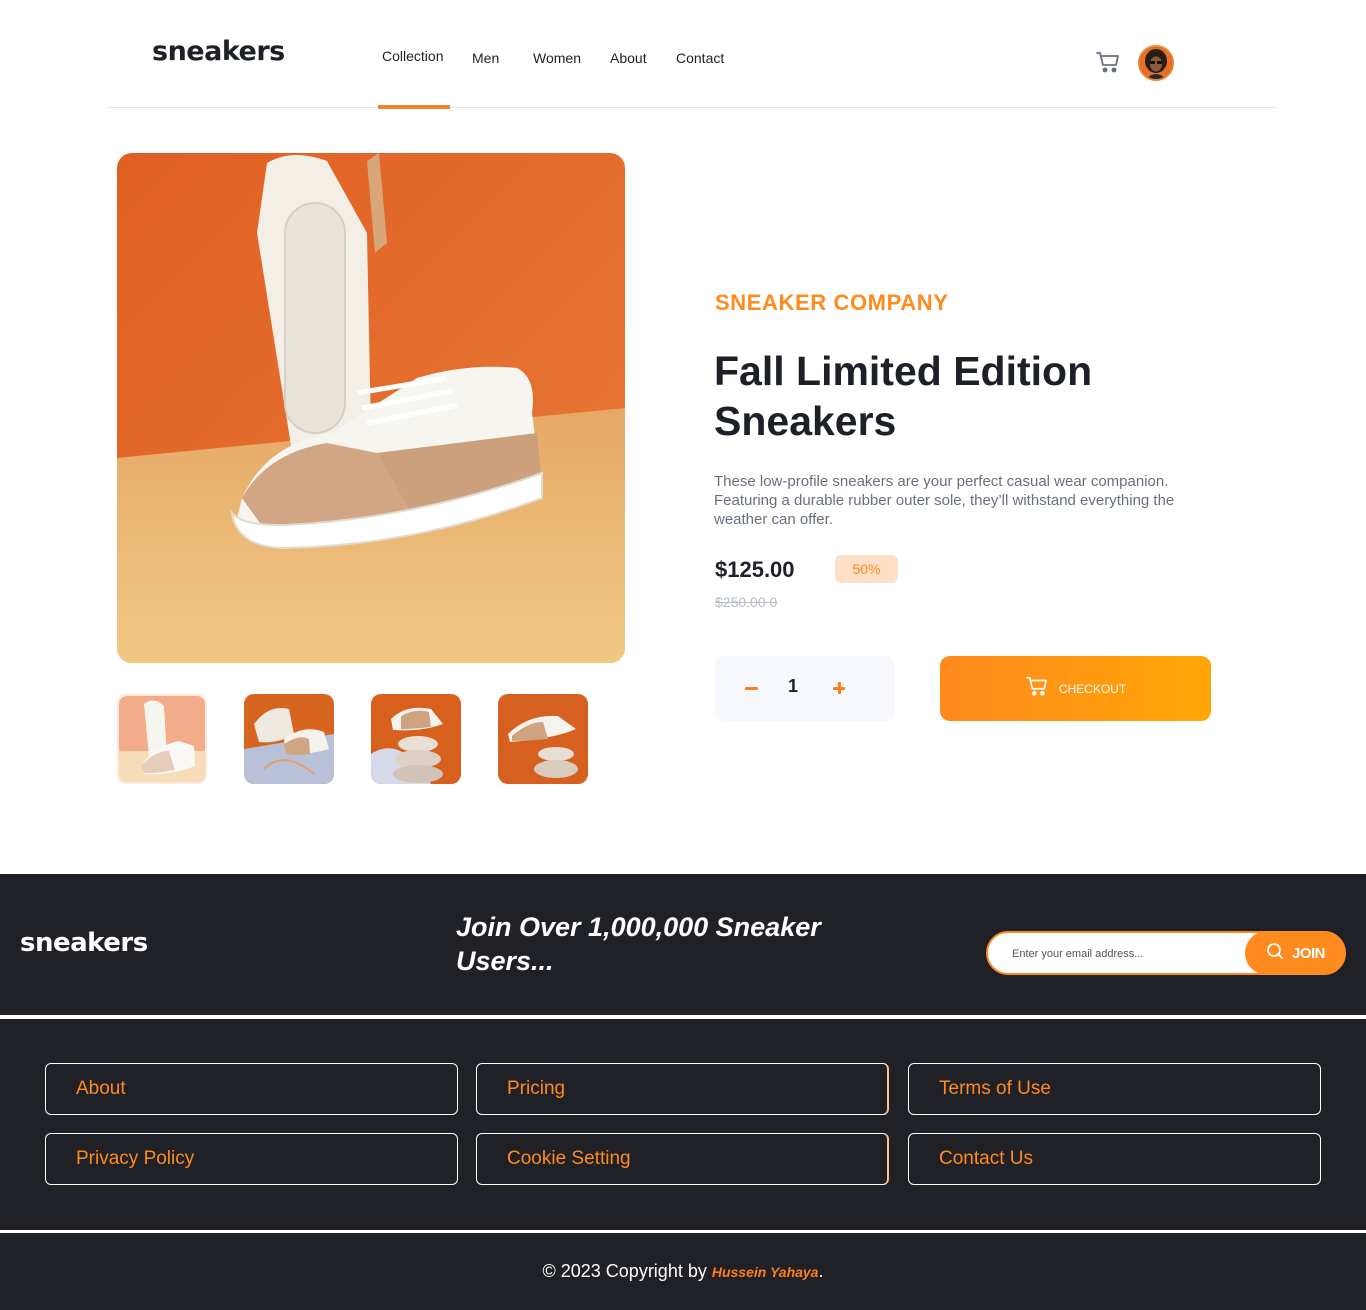 This screenshot has height=1310, width=1366. I want to click on product-main-image, so click(371, 408).